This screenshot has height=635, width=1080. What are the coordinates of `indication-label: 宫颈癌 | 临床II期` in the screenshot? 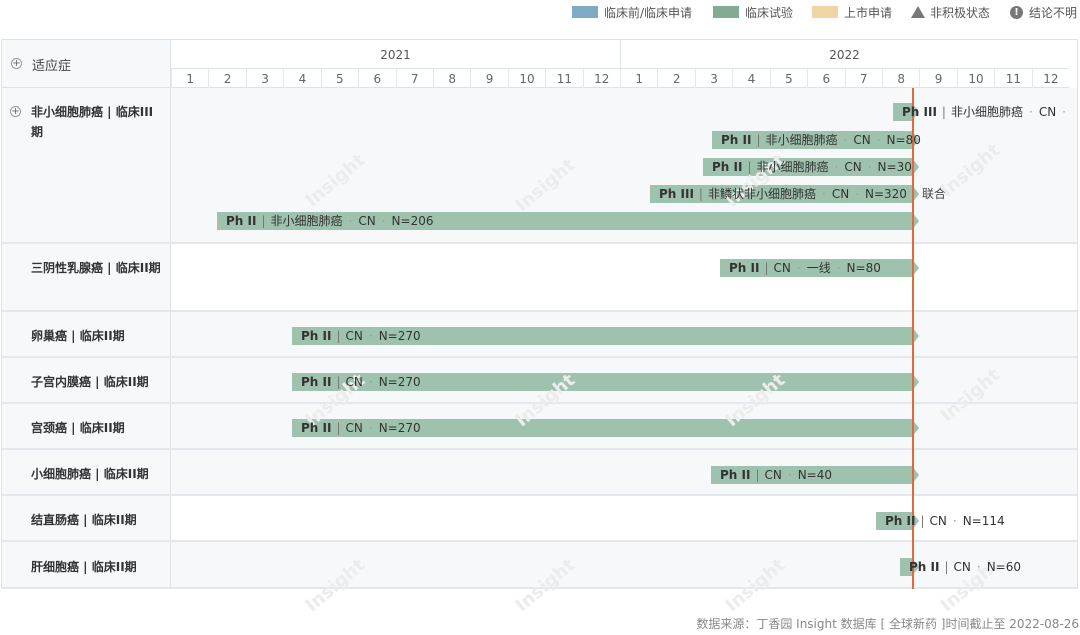 It's located at (96, 428).